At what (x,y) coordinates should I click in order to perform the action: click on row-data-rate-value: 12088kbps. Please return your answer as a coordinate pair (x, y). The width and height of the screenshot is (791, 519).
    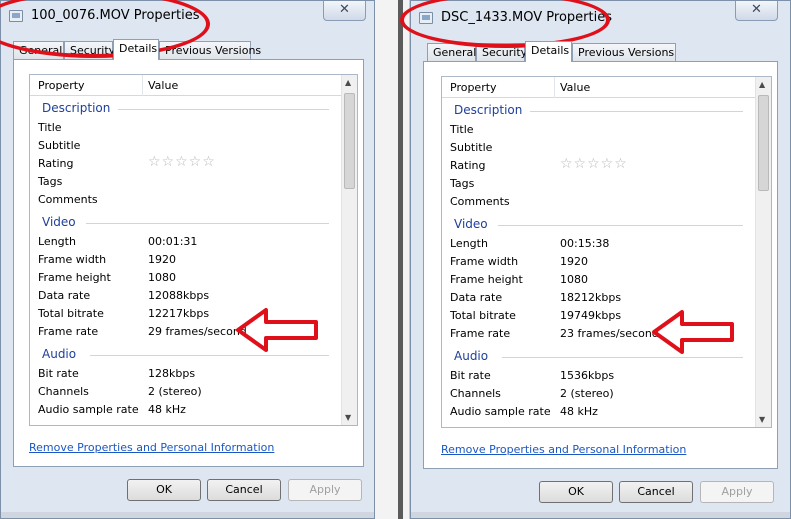
    Looking at the image, I should click on (179, 295).